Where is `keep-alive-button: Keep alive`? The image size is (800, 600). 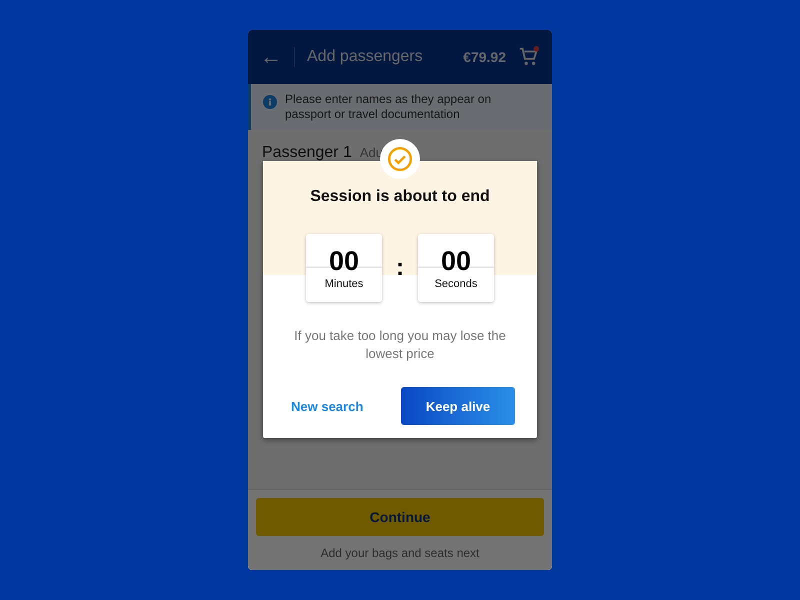
keep-alive-button: Keep alive is located at coordinates (458, 406).